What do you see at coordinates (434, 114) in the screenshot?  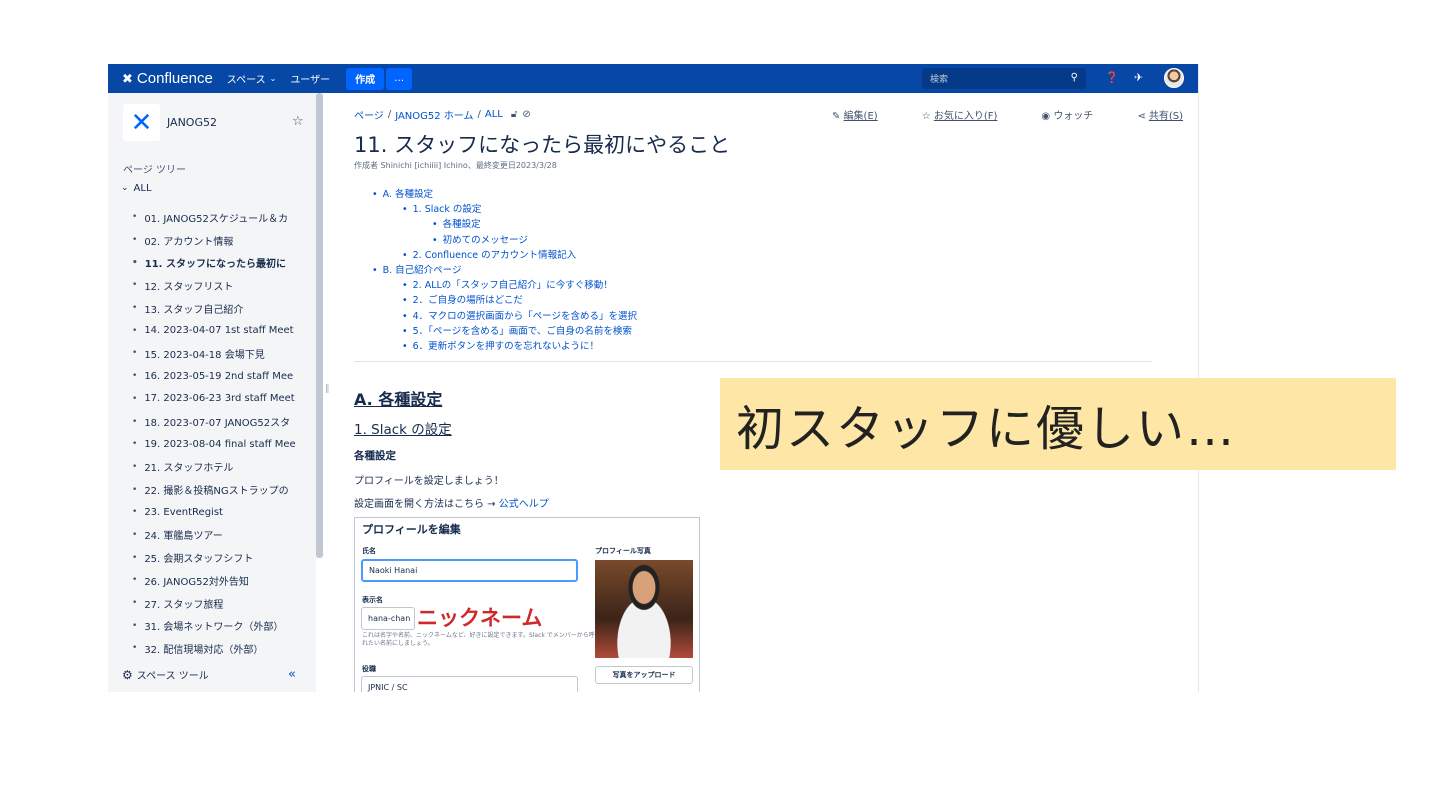 I see `breadcrumb-home: JANOG52 ホーム` at bounding box center [434, 114].